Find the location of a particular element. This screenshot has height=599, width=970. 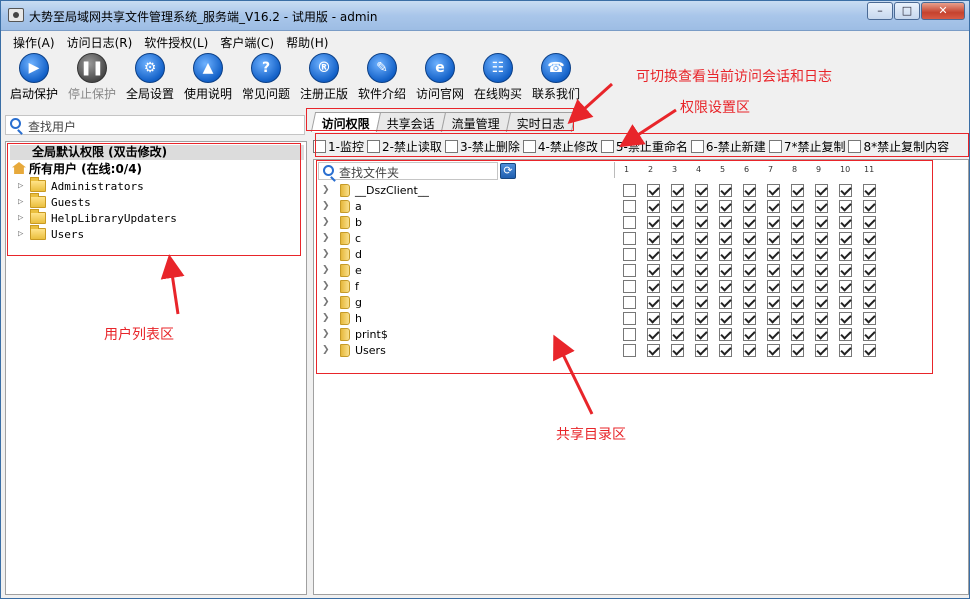

buy-online-button: ☷ 在线购买 is located at coordinates (498, 77).